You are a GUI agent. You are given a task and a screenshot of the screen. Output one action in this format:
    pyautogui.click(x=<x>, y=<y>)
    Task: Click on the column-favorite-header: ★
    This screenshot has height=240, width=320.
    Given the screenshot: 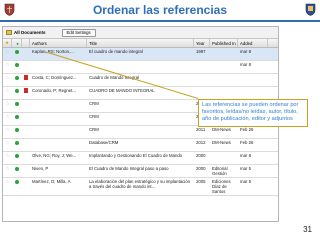 What is the action you would take?
    pyautogui.click(x=7, y=43)
    